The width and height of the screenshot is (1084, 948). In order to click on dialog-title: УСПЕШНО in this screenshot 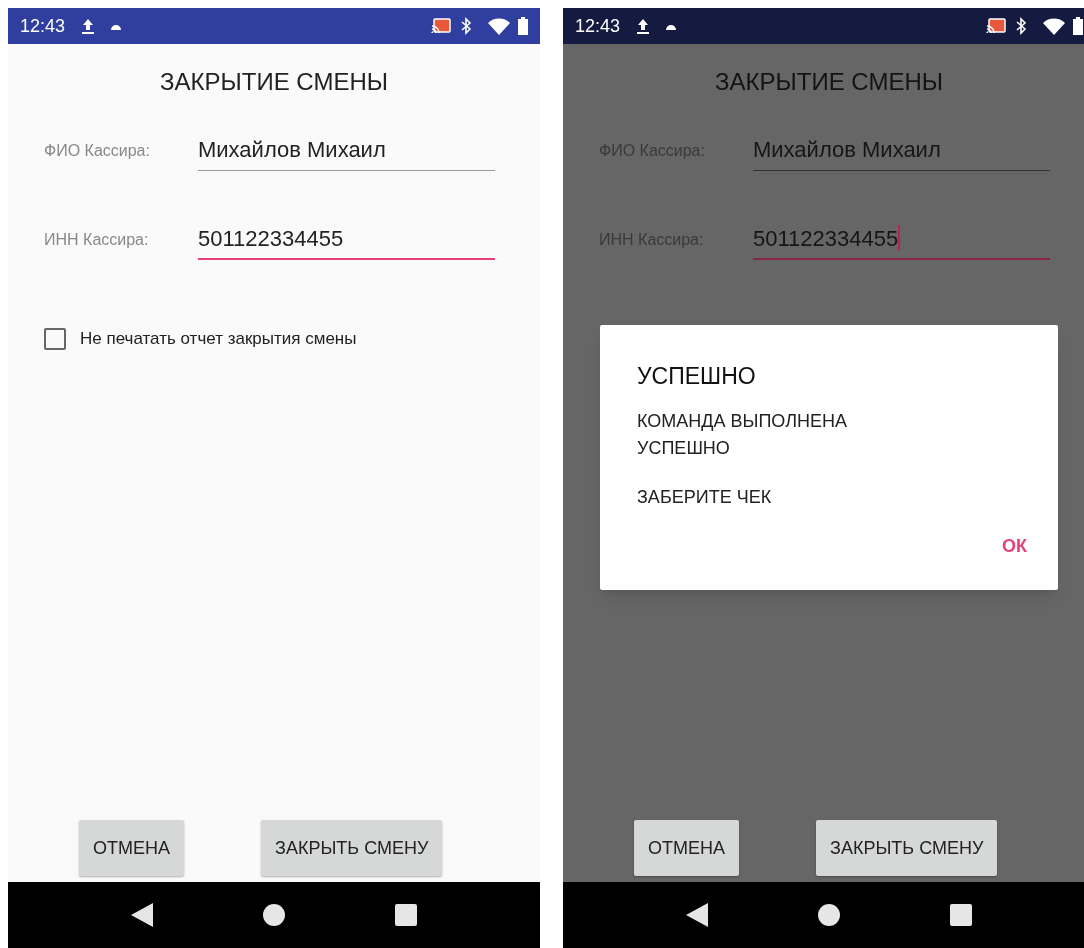, I will do `click(697, 376)`.